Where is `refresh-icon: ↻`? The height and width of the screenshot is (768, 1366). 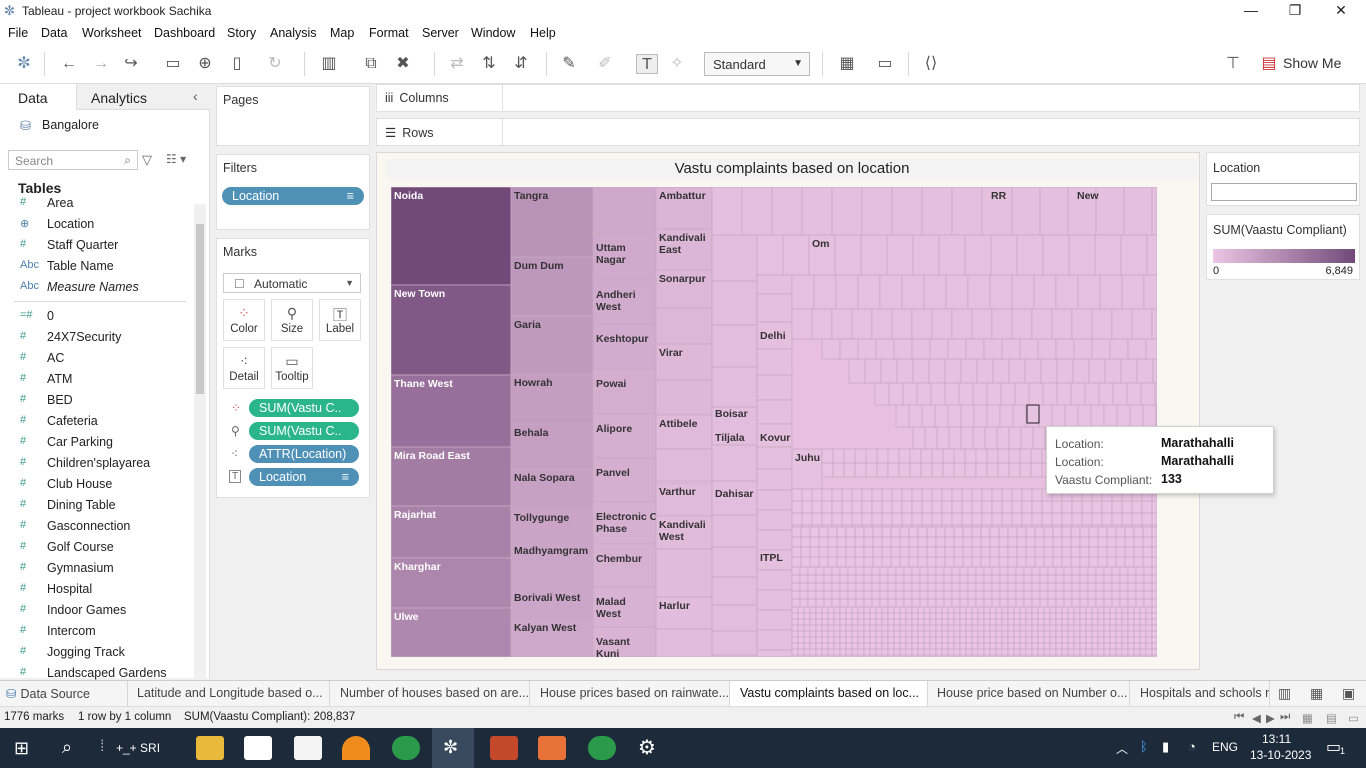
refresh-icon: ↻ is located at coordinates (275, 64).